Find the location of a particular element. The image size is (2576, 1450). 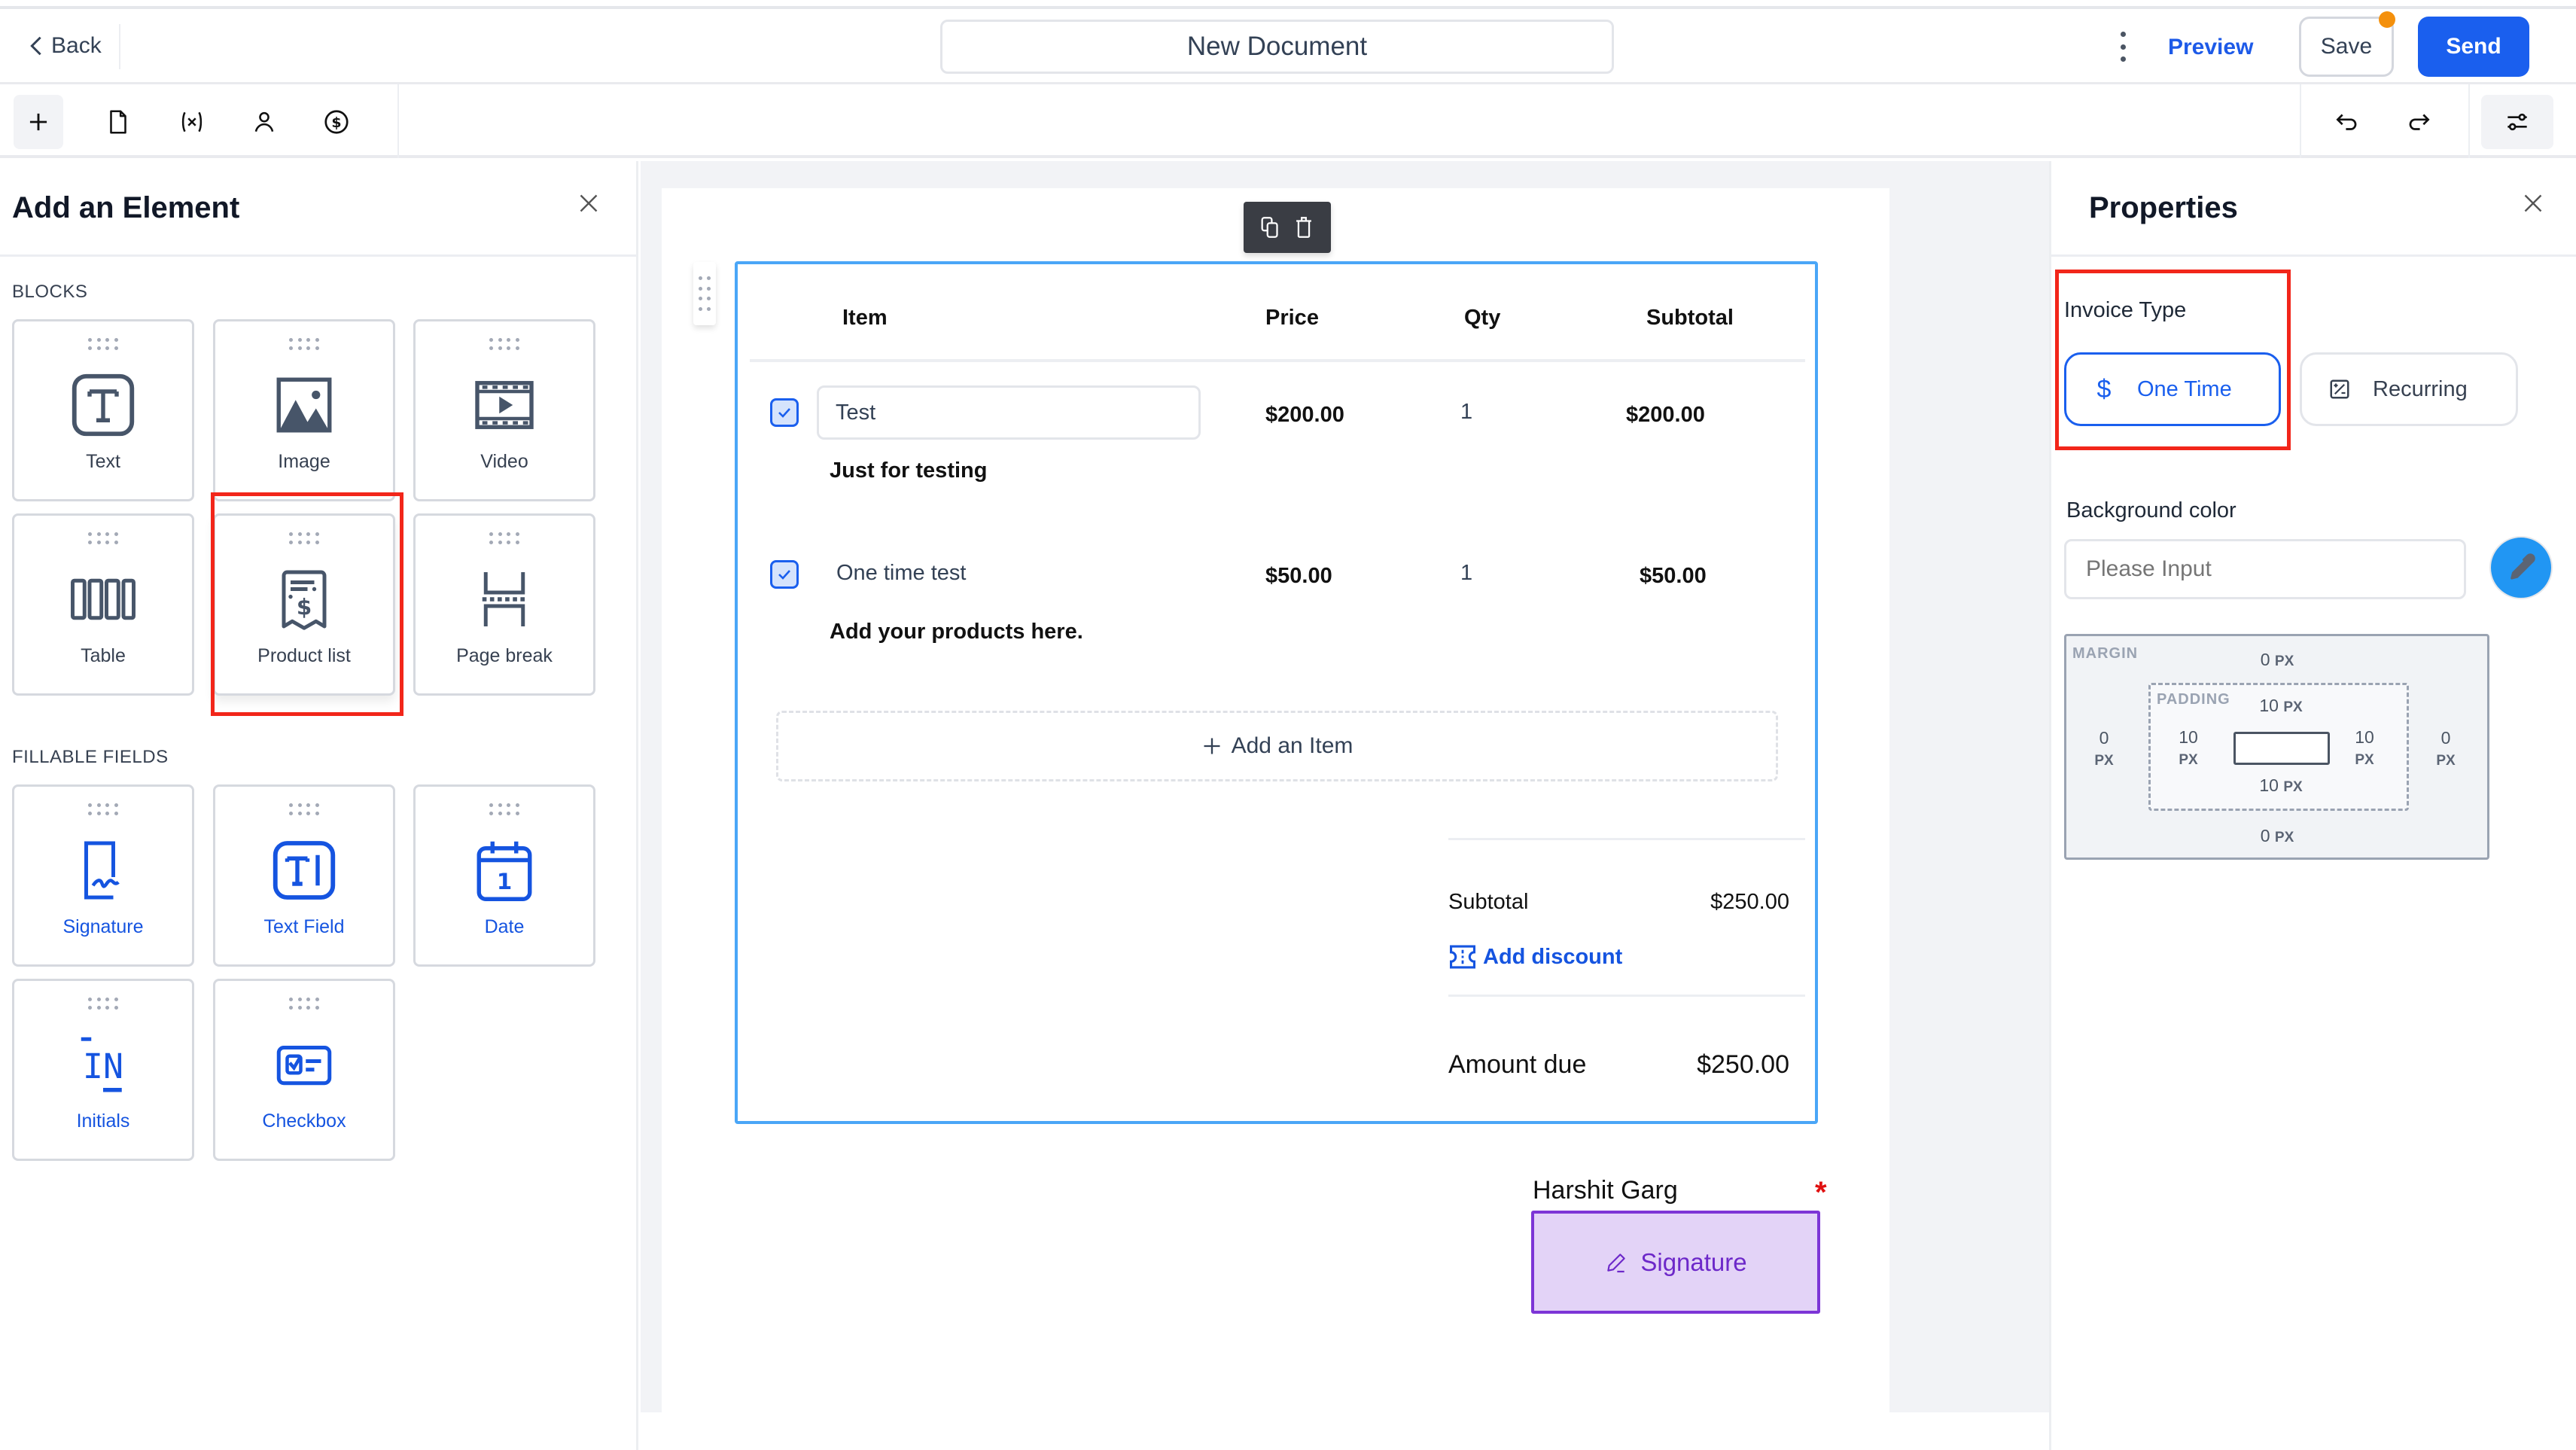

document-icon is located at coordinates (118, 122).